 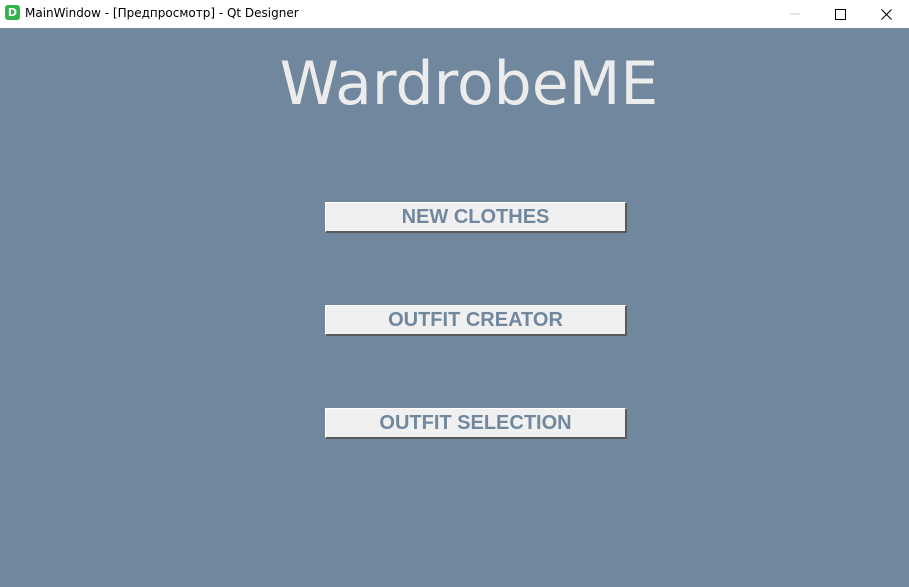 What do you see at coordinates (12, 12) in the screenshot?
I see `qt-designer-icon: D` at bounding box center [12, 12].